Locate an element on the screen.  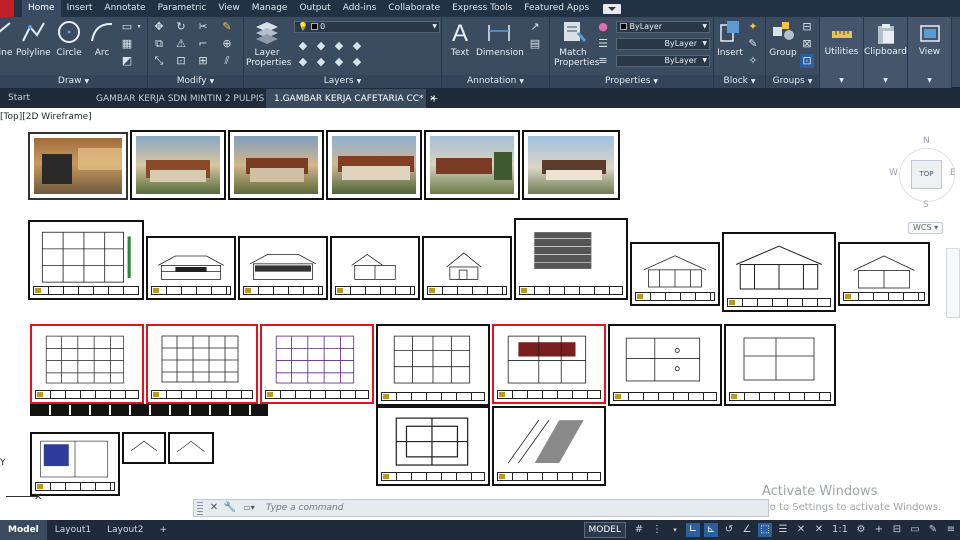
view-button: View ▼ is located at coordinates (930, 52).